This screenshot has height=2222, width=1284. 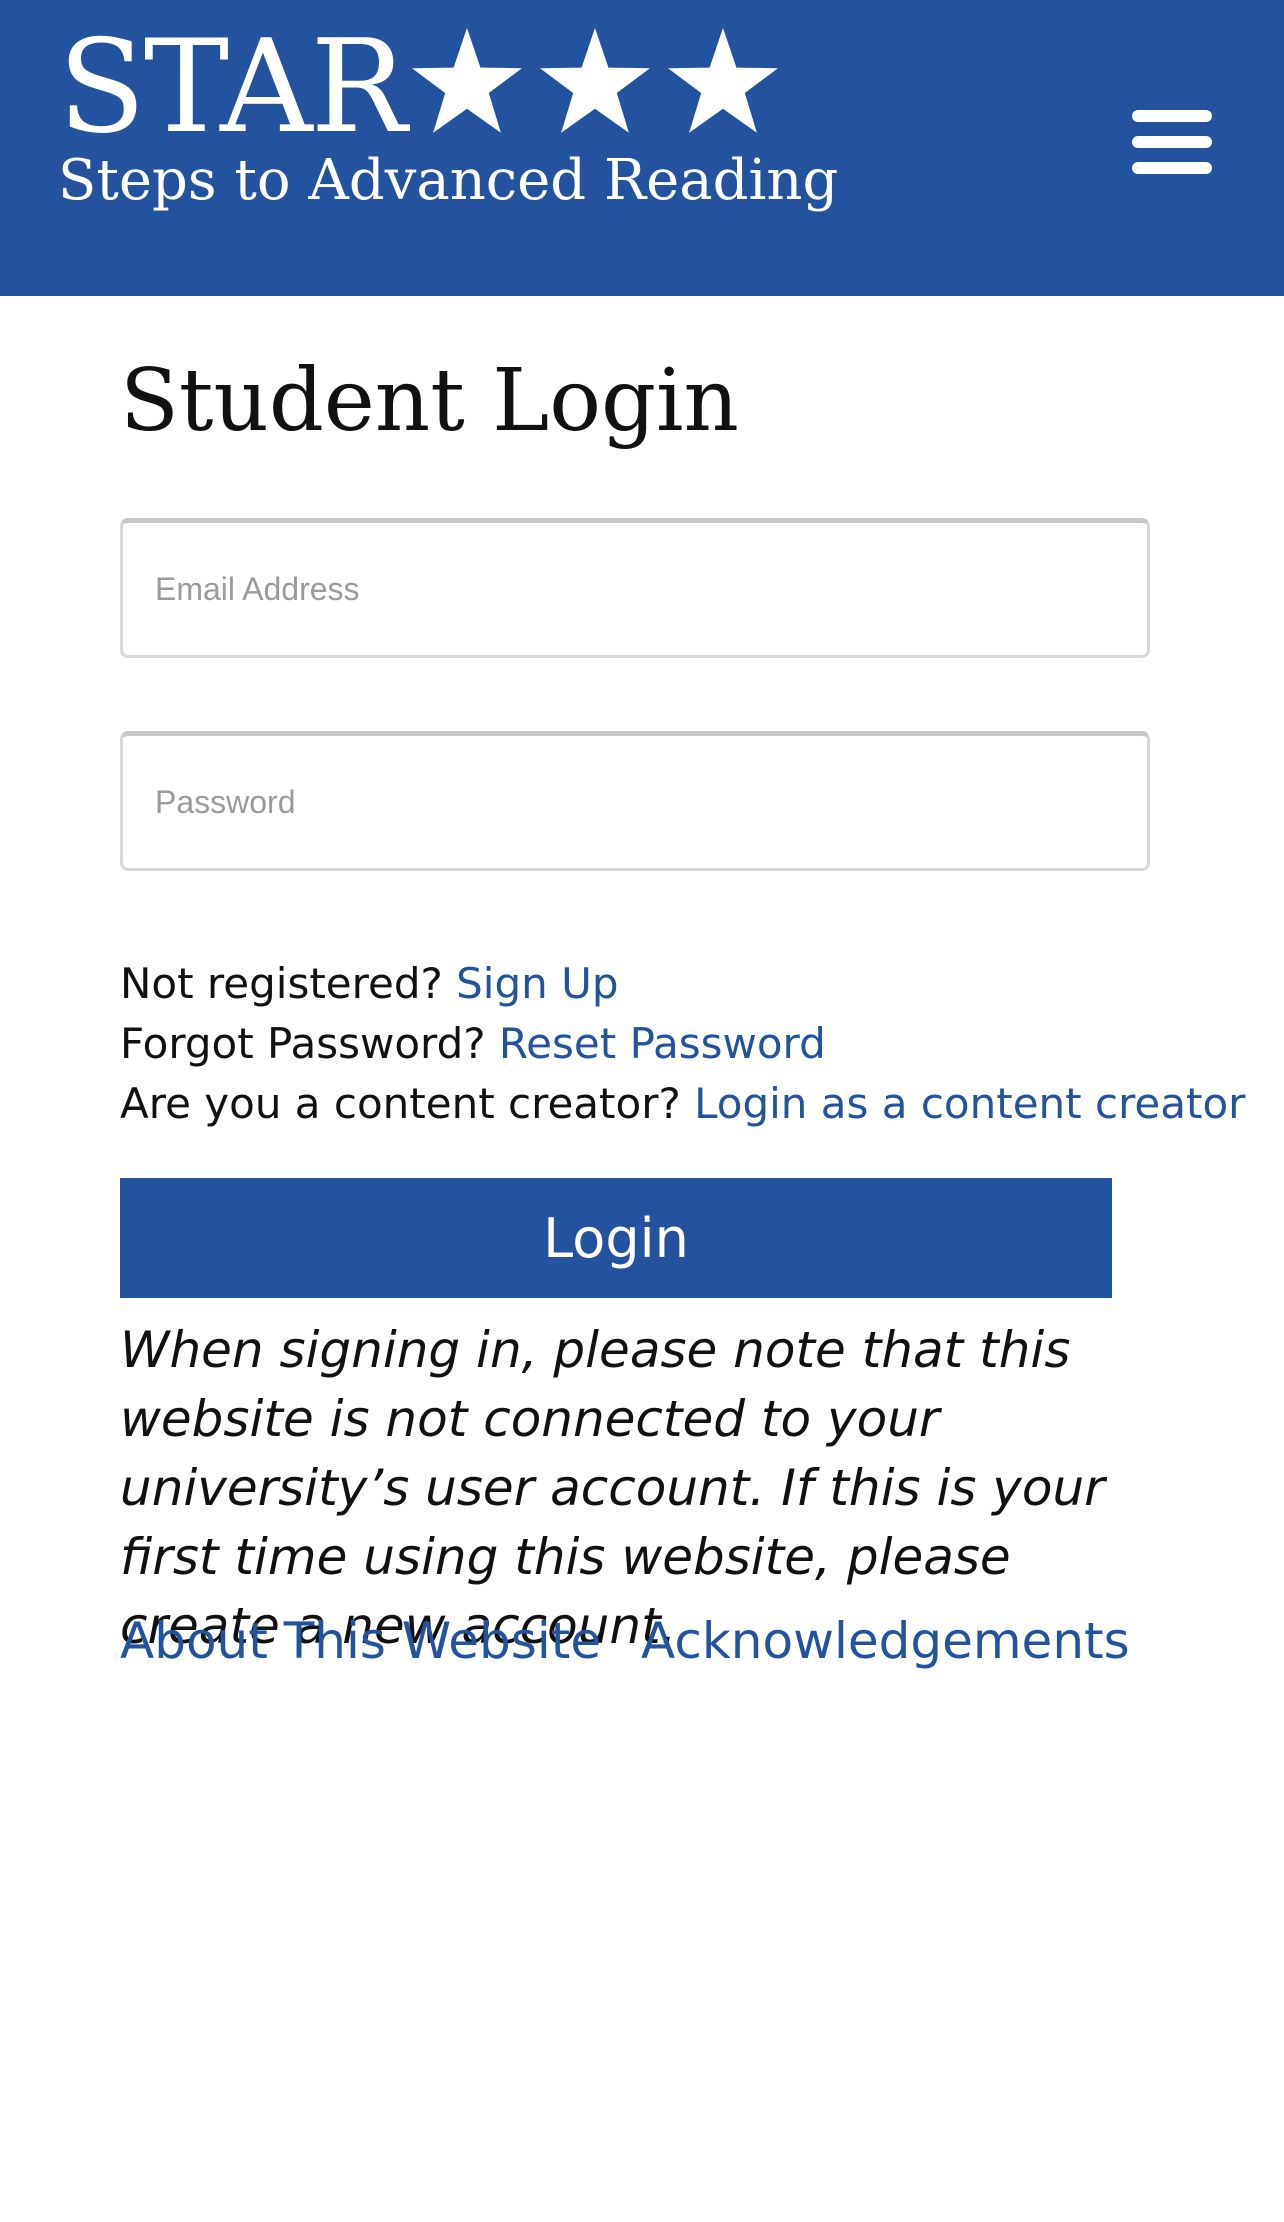 What do you see at coordinates (400, 1103) in the screenshot?
I see `content-creator-prompt: Are you a content creator?` at bounding box center [400, 1103].